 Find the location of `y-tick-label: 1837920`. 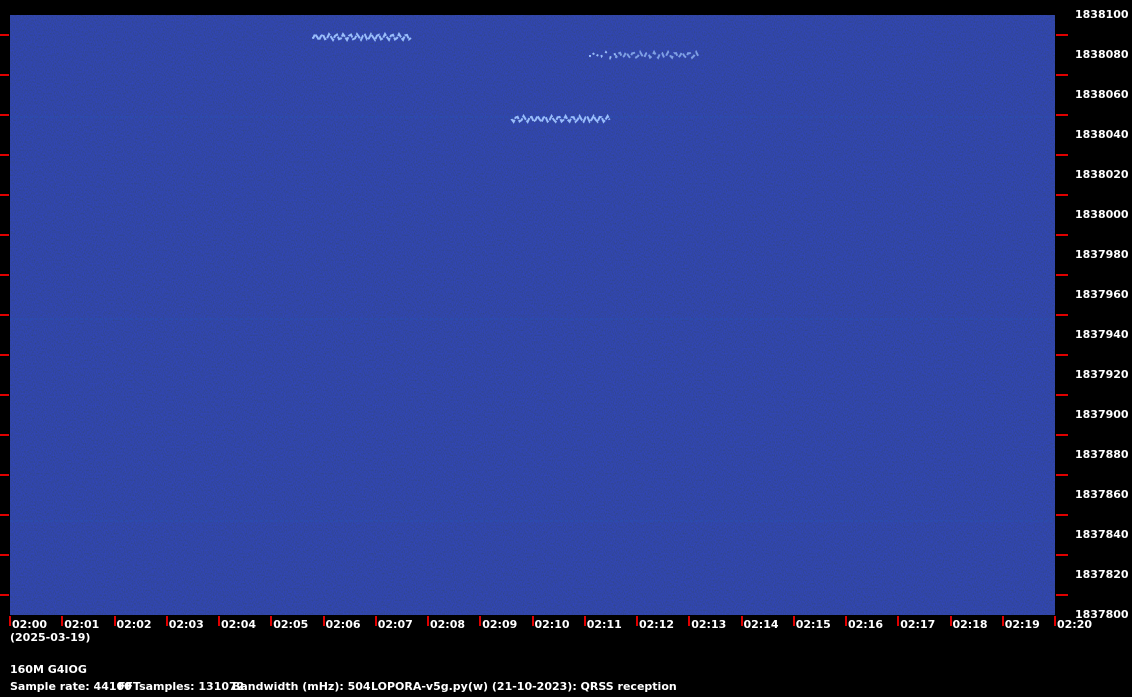

y-tick-label: 1837920 is located at coordinates (1102, 374).